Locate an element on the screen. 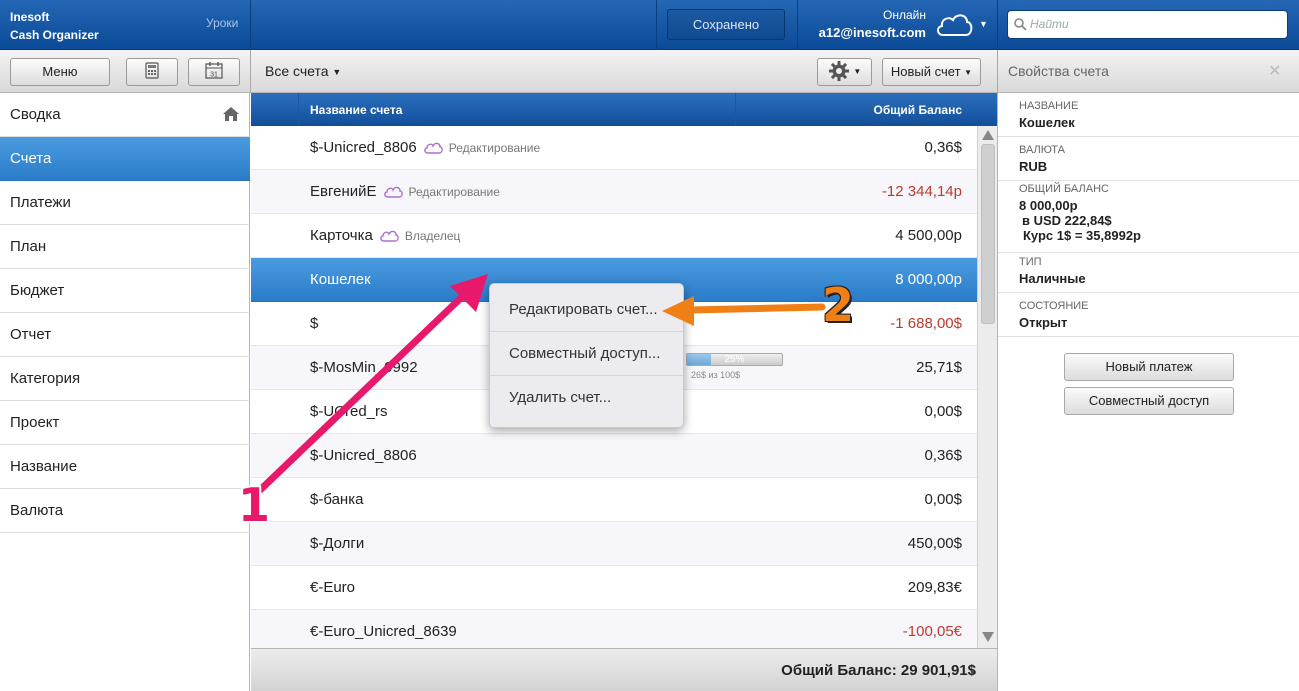 The width and height of the screenshot is (1299, 691). home-icon is located at coordinates (231, 114).